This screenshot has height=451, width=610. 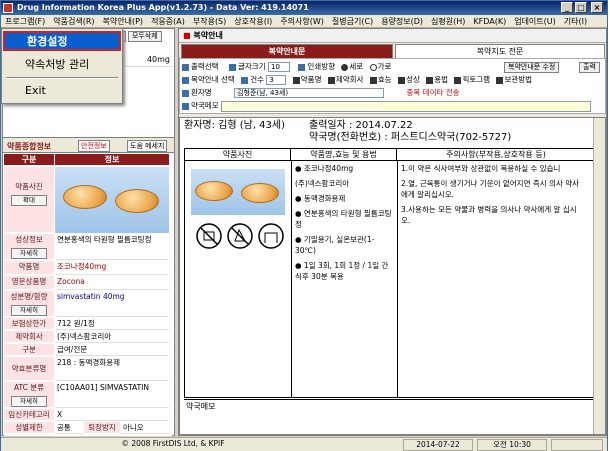 What do you see at coordinates (112, 395) in the screenshot?
I see `atc-value: [C10AA01] SIMVASTATIN` at bounding box center [112, 395].